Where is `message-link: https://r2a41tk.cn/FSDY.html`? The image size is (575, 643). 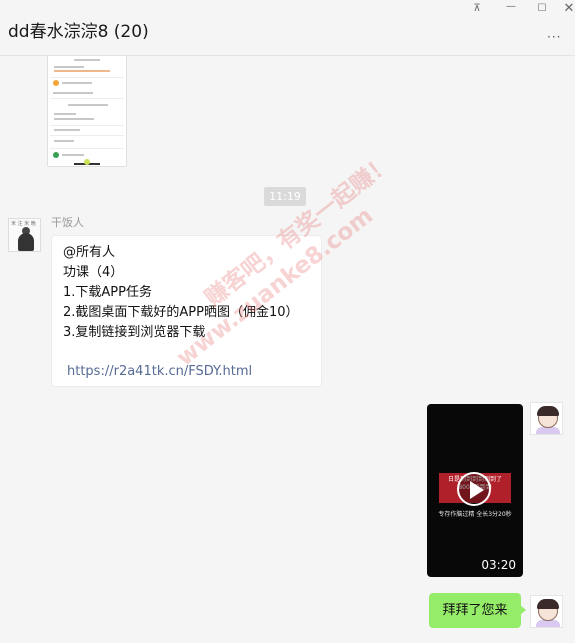 message-link: https://r2a41tk.cn/FSDY.html is located at coordinates (159, 372).